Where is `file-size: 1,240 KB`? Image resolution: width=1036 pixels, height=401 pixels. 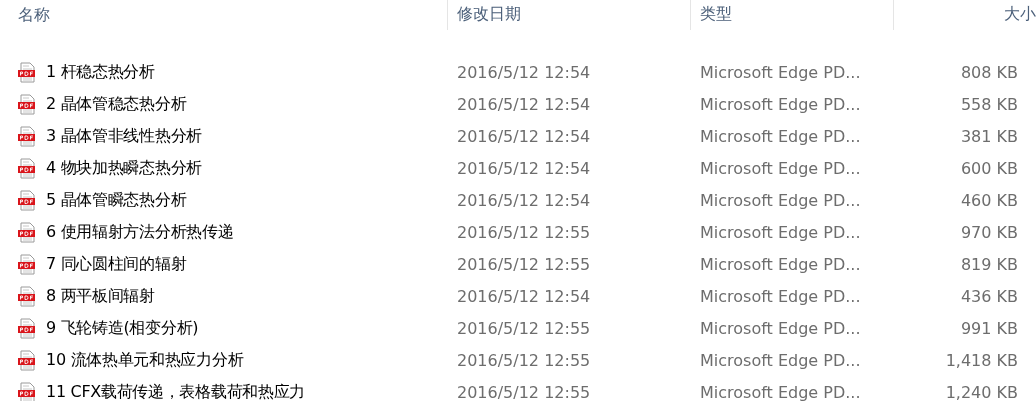
file-size: 1,240 KB is located at coordinates (981, 391).